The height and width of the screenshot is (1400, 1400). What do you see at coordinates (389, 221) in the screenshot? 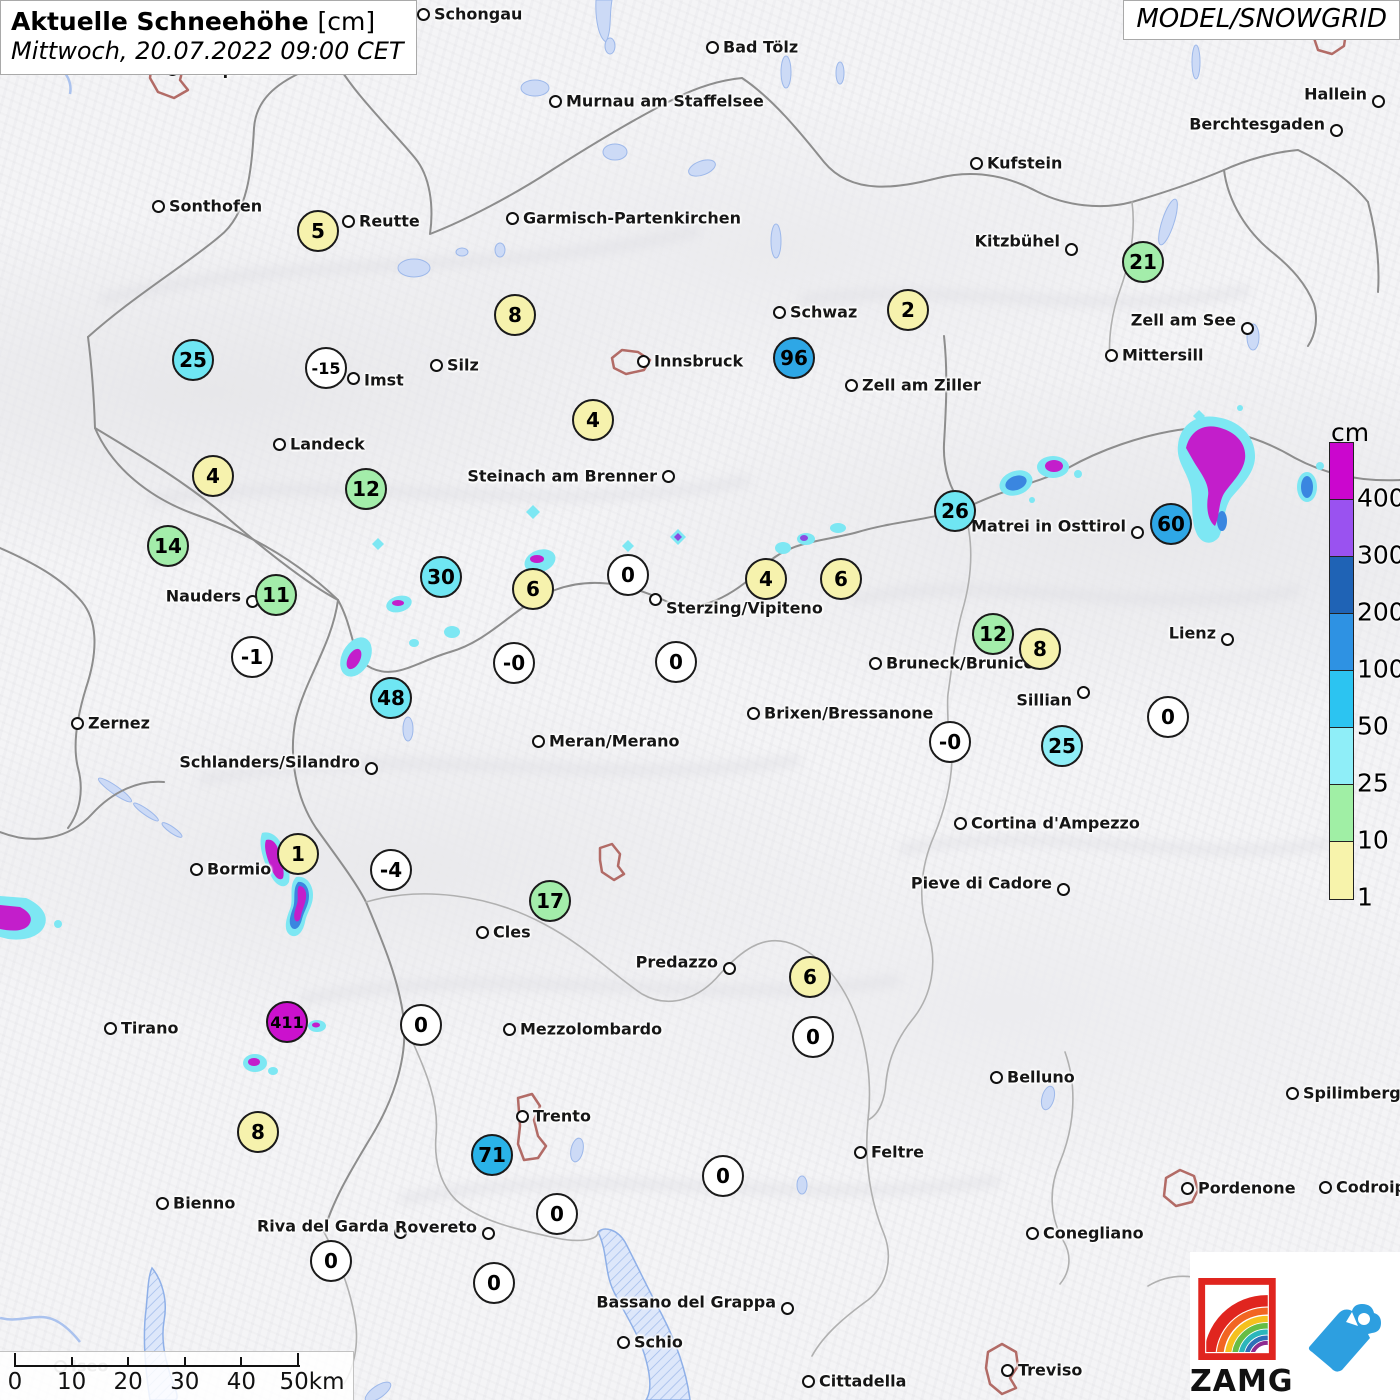
I see `city-label: Reutte` at bounding box center [389, 221].